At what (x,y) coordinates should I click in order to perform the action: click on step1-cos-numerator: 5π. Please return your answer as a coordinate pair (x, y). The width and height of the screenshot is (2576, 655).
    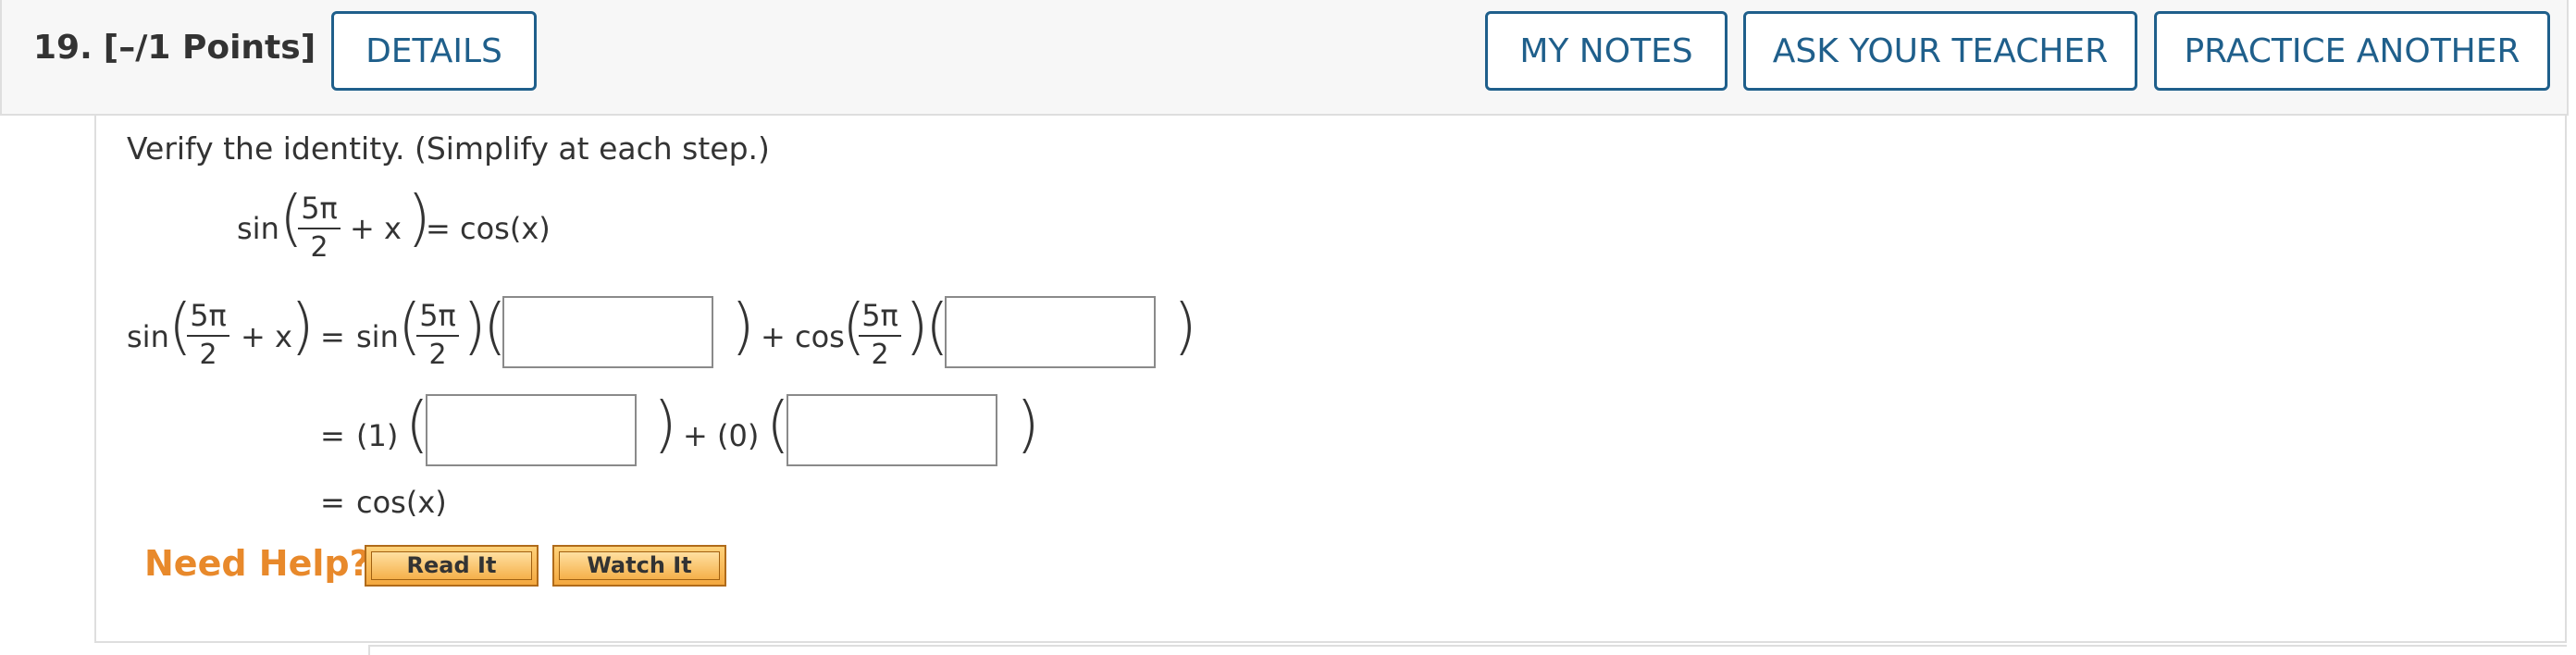
    Looking at the image, I should click on (879, 315).